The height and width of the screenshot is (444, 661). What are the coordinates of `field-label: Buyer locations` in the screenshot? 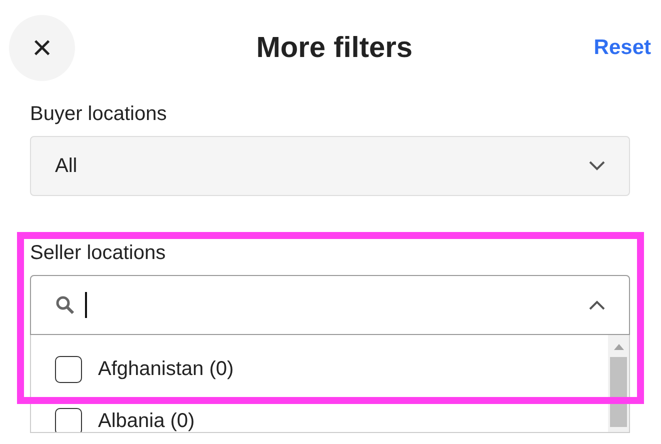 It's located at (99, 114).